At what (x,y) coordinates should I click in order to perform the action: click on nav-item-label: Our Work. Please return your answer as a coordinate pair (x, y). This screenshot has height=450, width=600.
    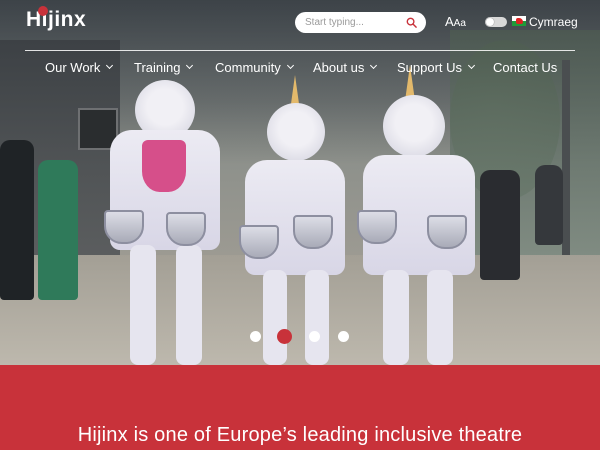
    Looking at the image, I should click on (73, 67).